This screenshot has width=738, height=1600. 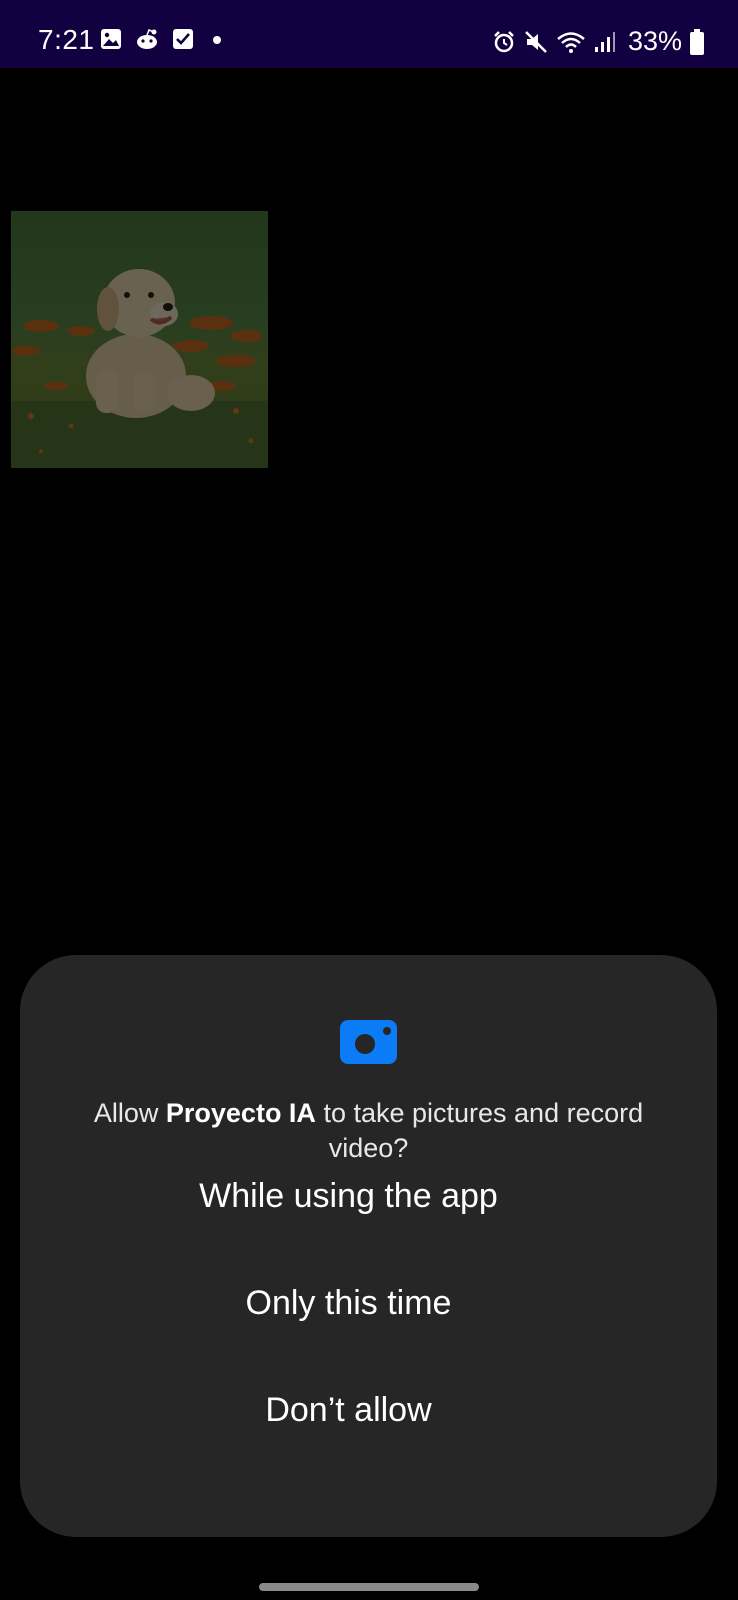 What do you see at coordinates (654, 41) in the screenshot?
I see `battery-percent: 33%` at bounding box center [654, 41].